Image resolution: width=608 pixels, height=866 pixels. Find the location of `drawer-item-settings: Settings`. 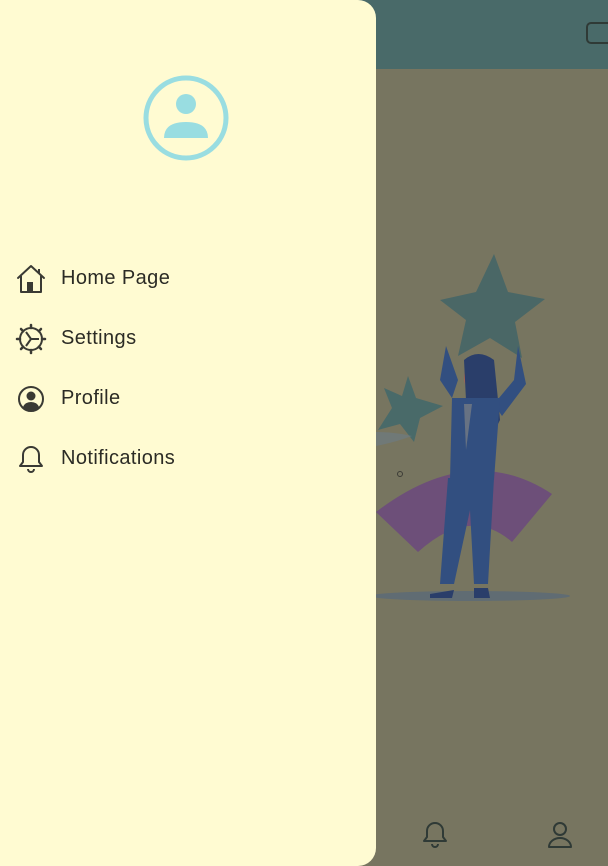

drawer-item-settings: Settings is located at coordinates (188, 338).